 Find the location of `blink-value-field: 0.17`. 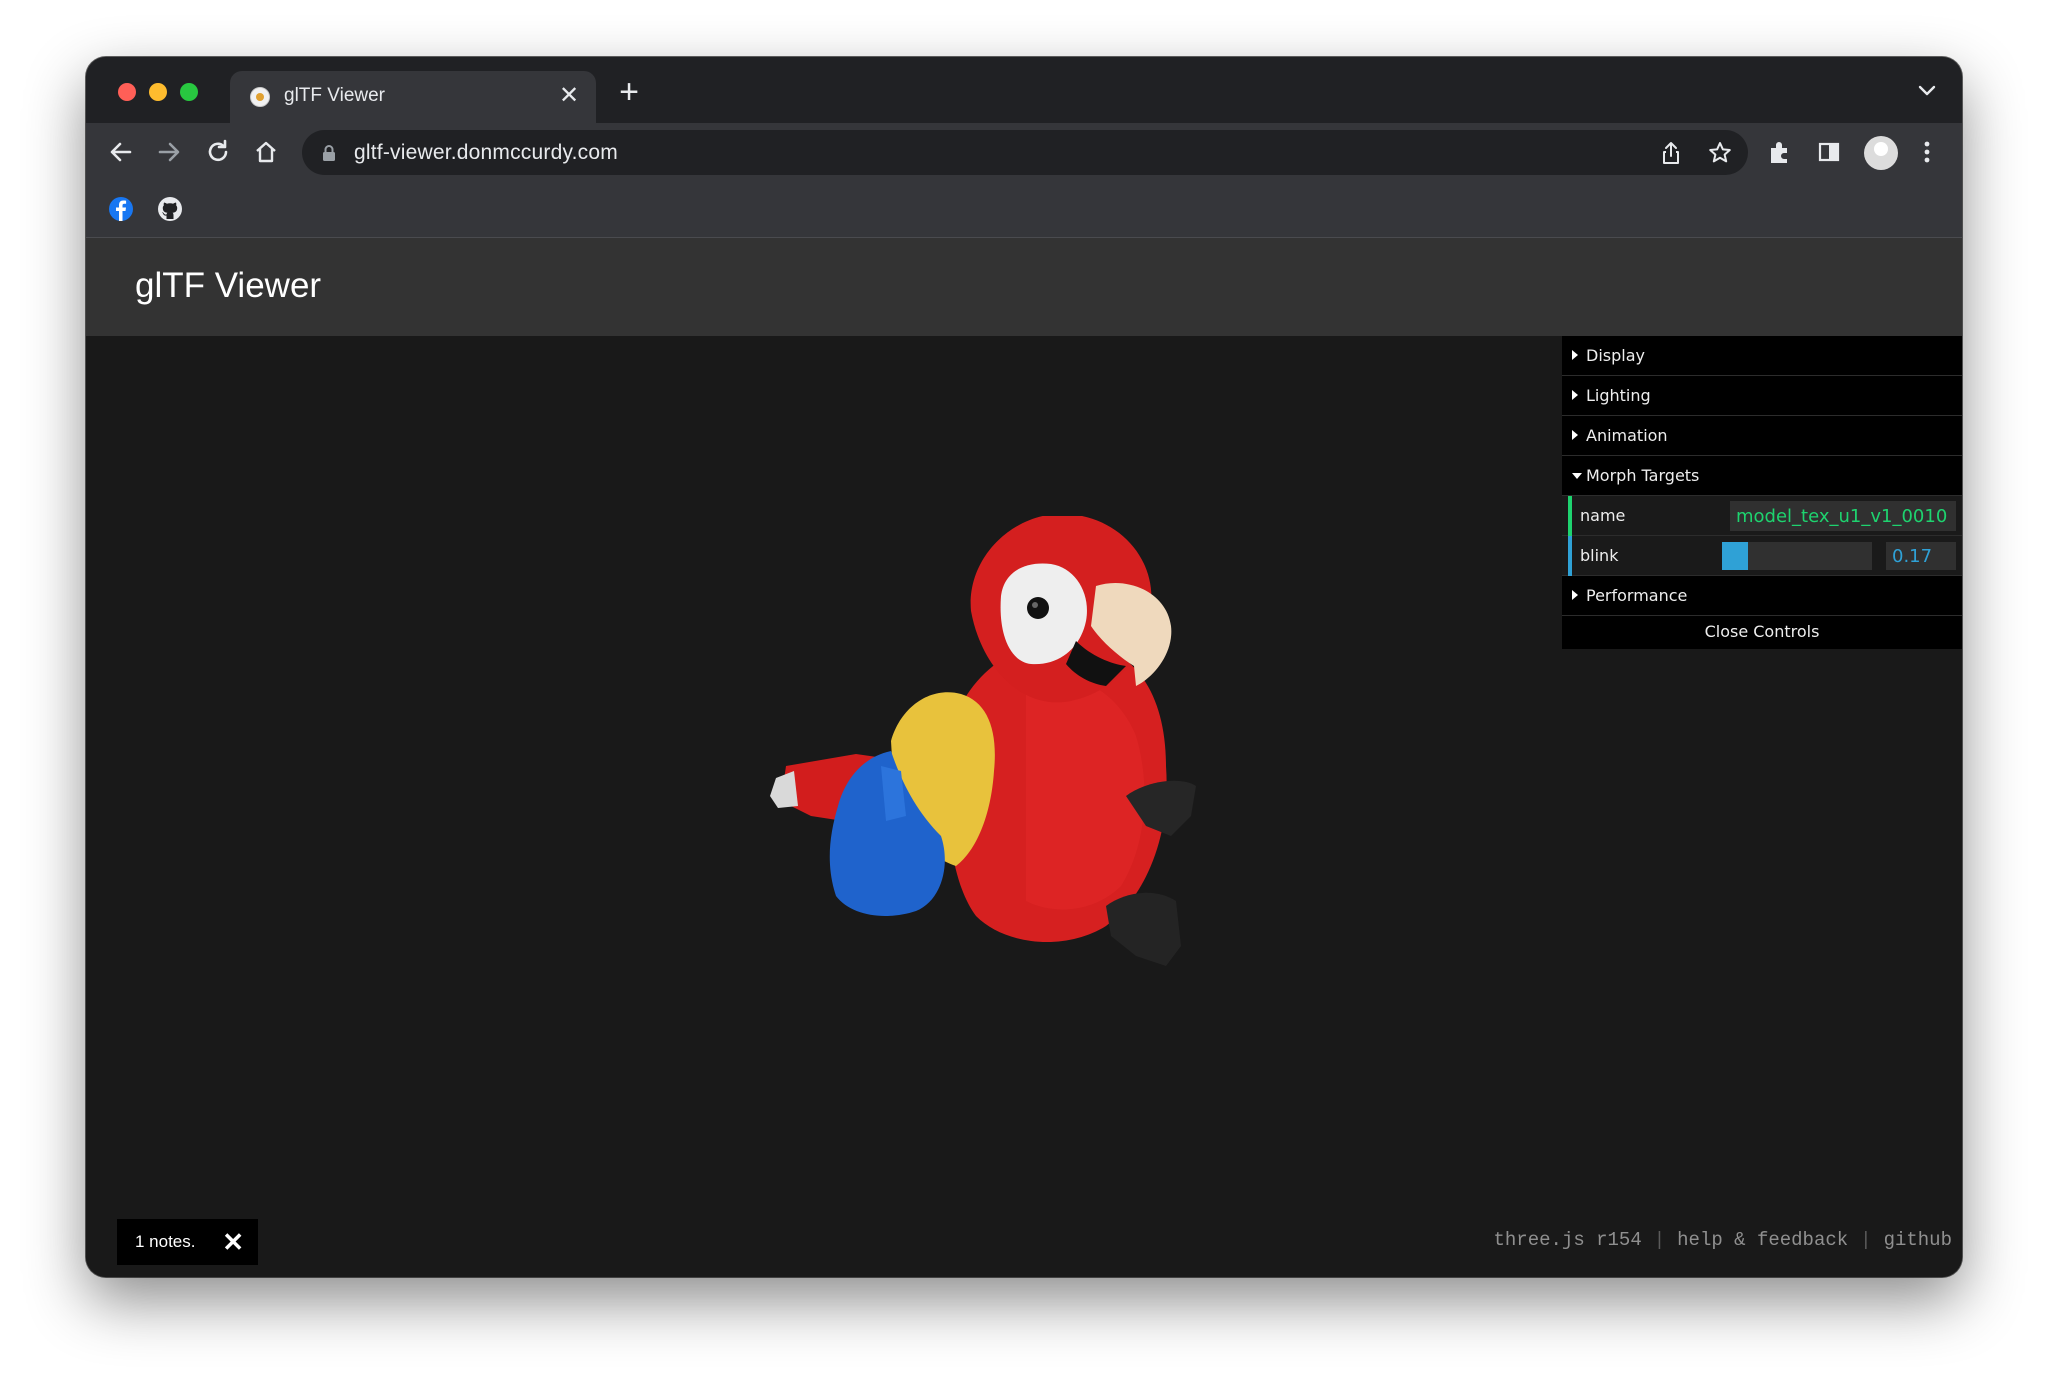

blink-value-field: 0.17 is located at coordinates (1921, 556).